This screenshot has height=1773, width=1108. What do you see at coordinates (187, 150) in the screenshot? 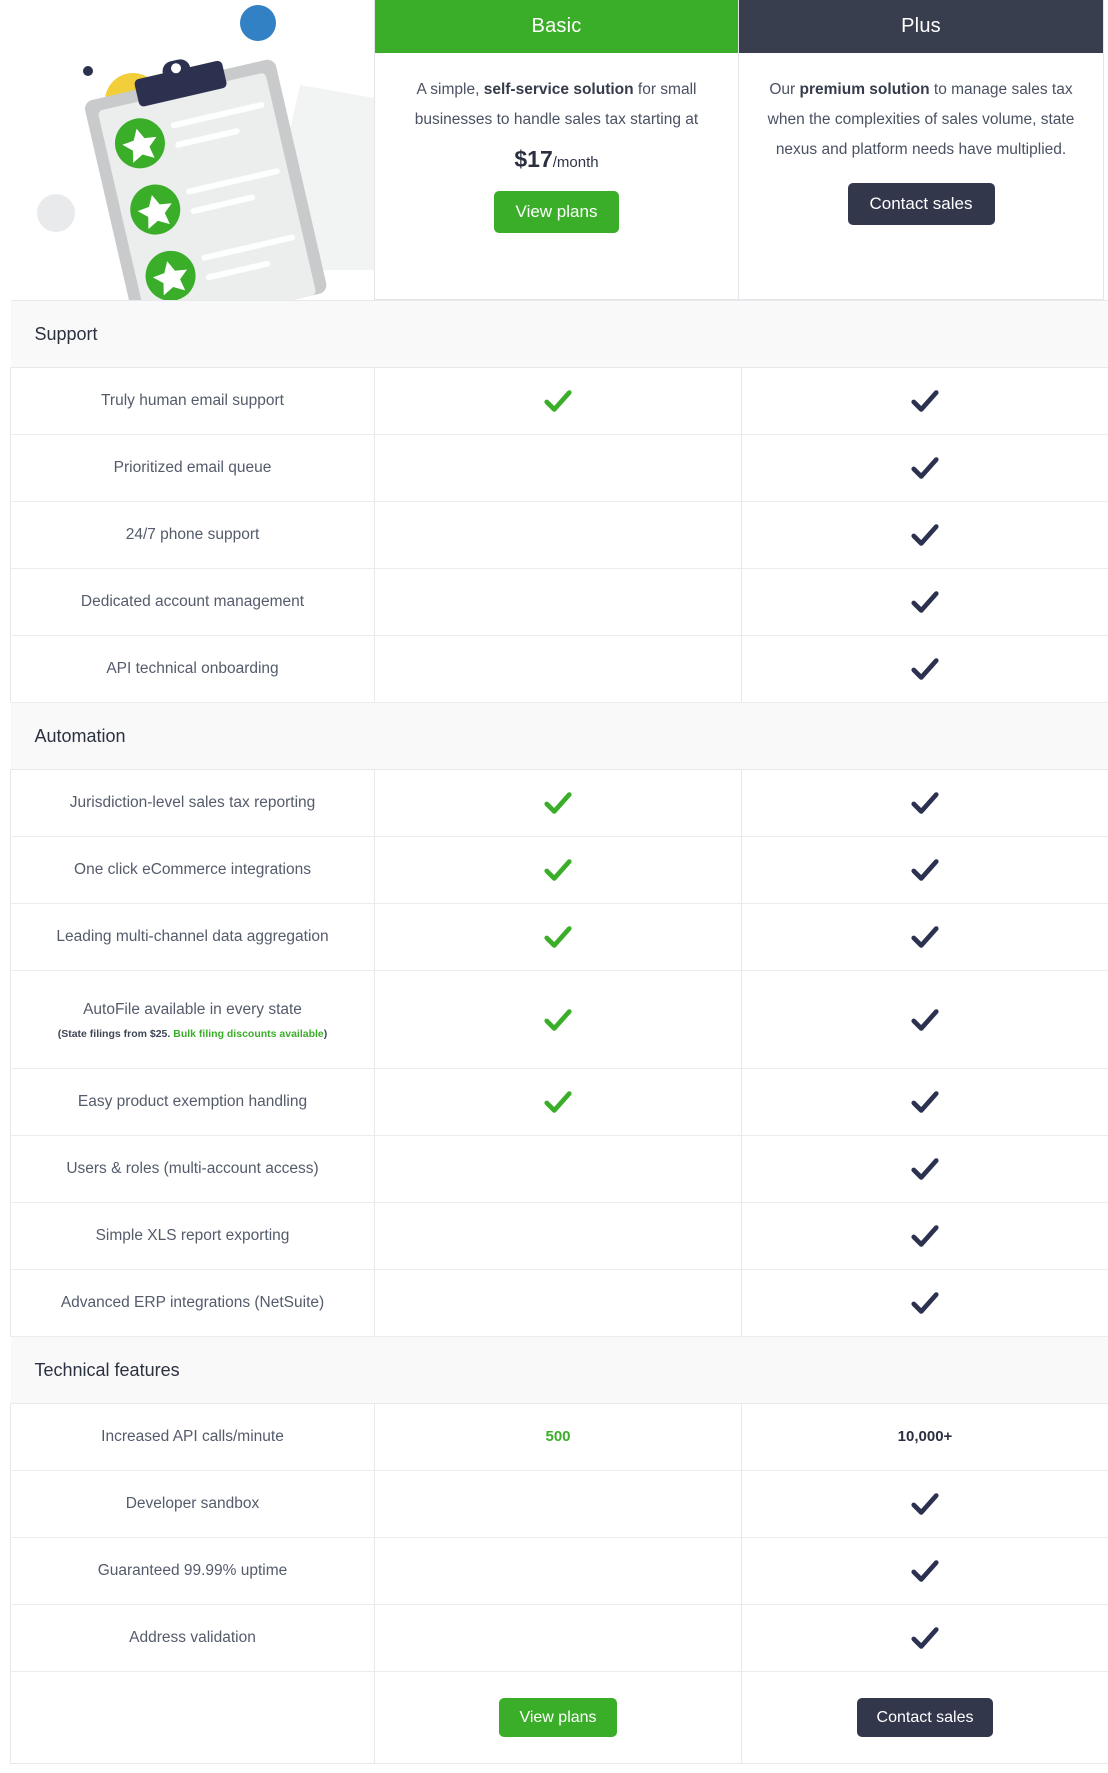
I see `clipboard-checklist-illustration` at bounding box center [187, 150].